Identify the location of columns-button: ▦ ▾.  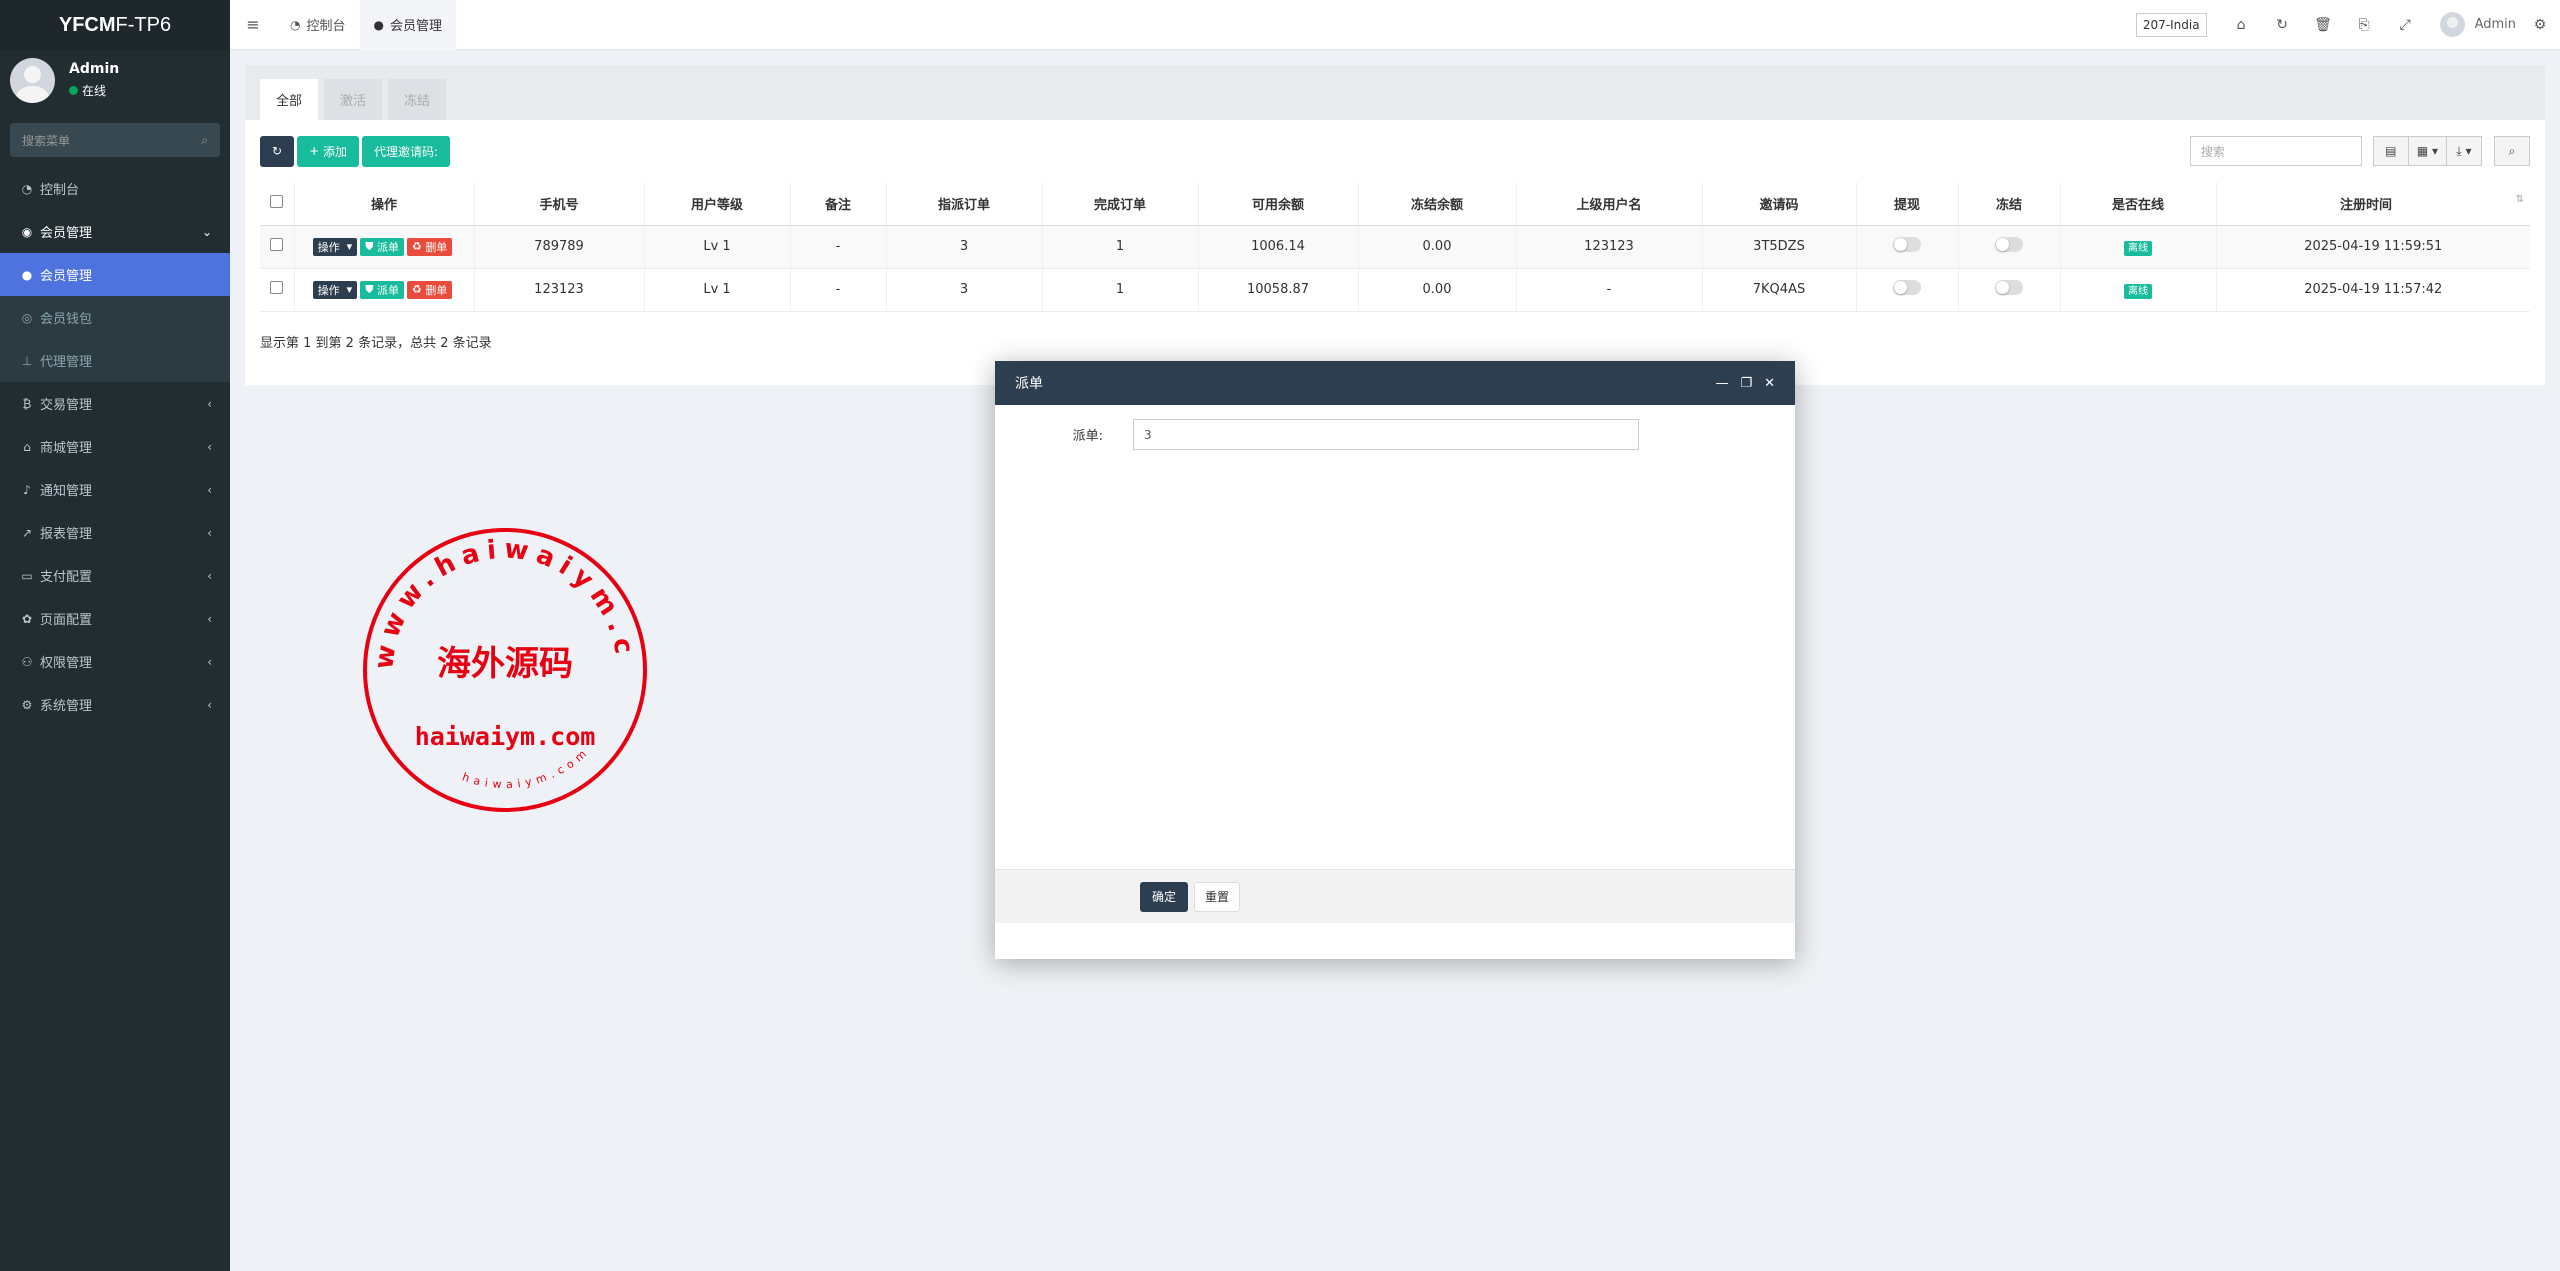
(2427, 151).